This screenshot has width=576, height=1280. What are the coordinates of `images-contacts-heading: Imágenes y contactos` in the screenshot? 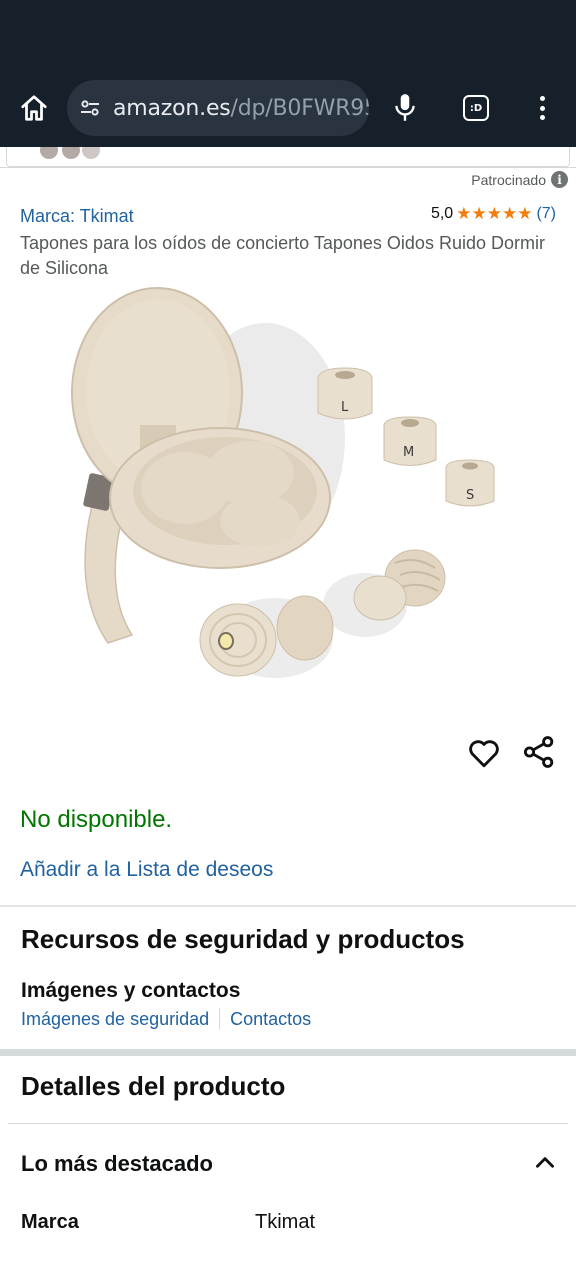 It's located at (131, 990).